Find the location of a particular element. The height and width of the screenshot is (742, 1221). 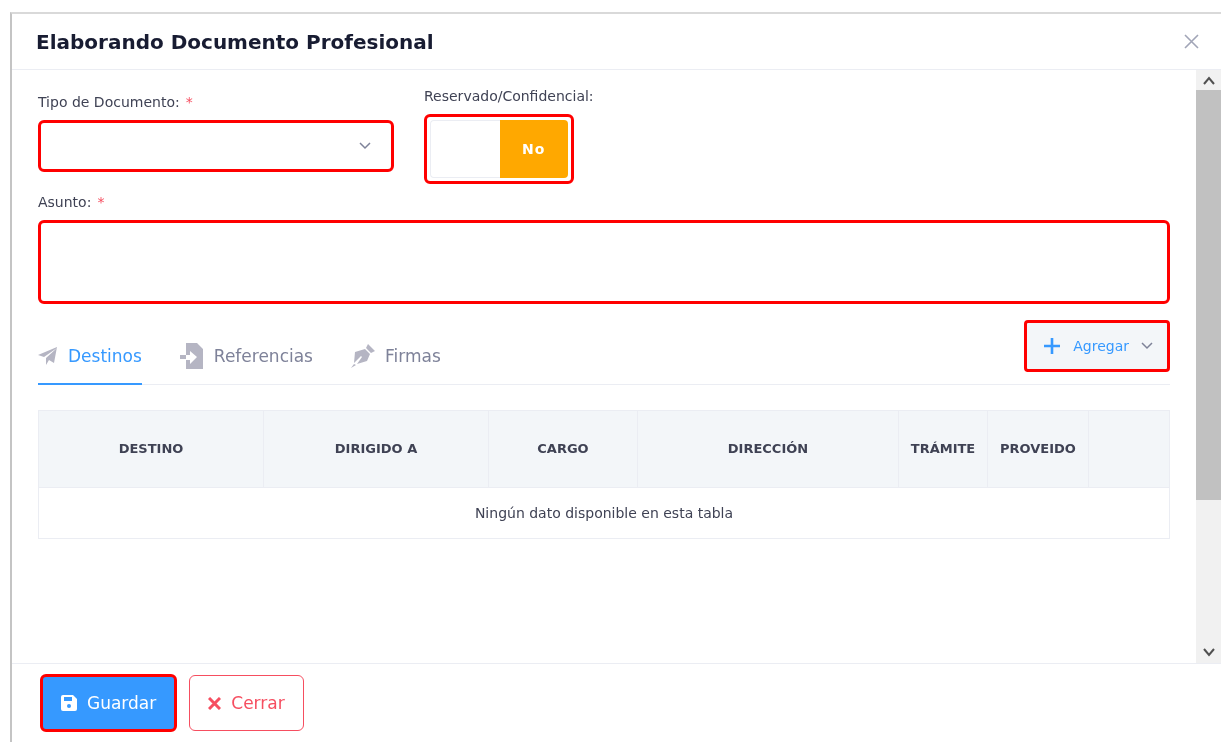

column-header: DIRIGIDO A is located at coordinates (376, 449).